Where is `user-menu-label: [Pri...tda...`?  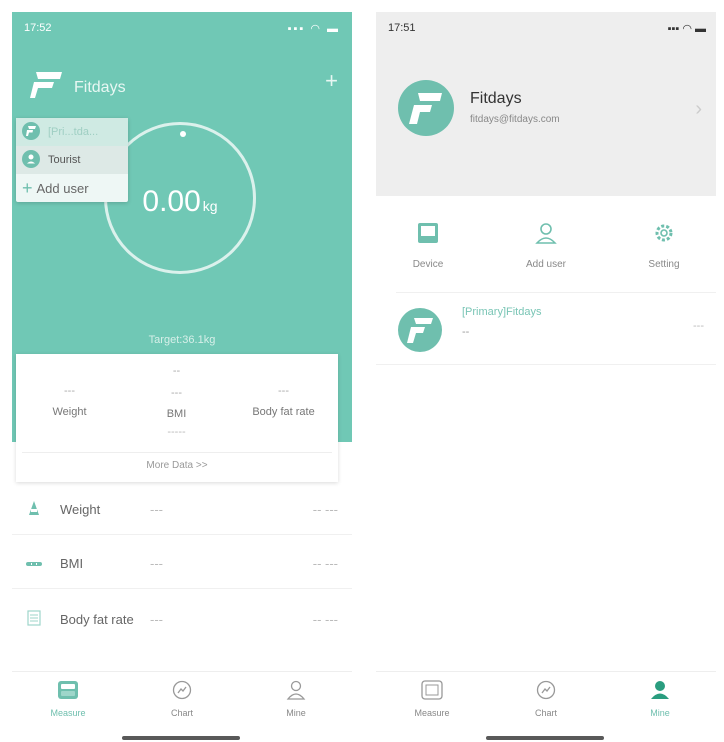
user-menu-label: [Pri...tda... is located at coordinates (73, 132).